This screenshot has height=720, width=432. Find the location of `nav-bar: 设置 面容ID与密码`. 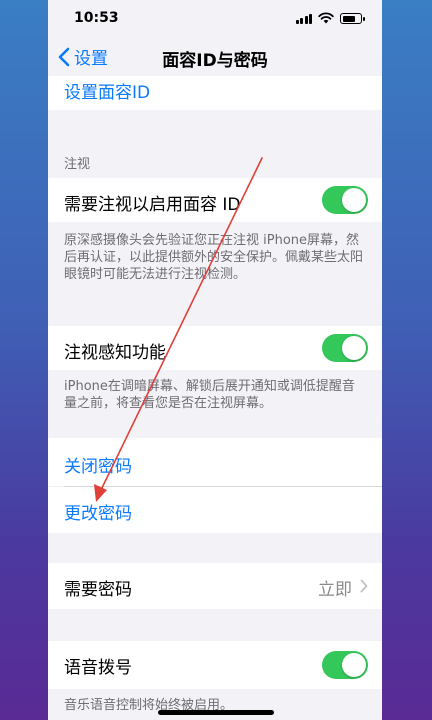

nav-bar: 设置 面容ID与密码 is located at coordinates (215, 58).